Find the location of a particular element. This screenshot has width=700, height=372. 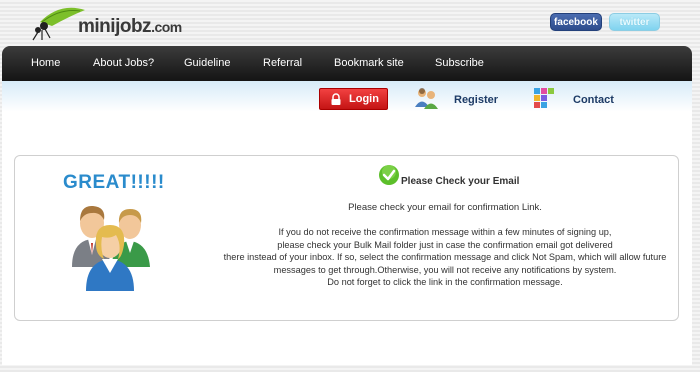

site-logo: minijobz.com is located at coordinates (106, 23).